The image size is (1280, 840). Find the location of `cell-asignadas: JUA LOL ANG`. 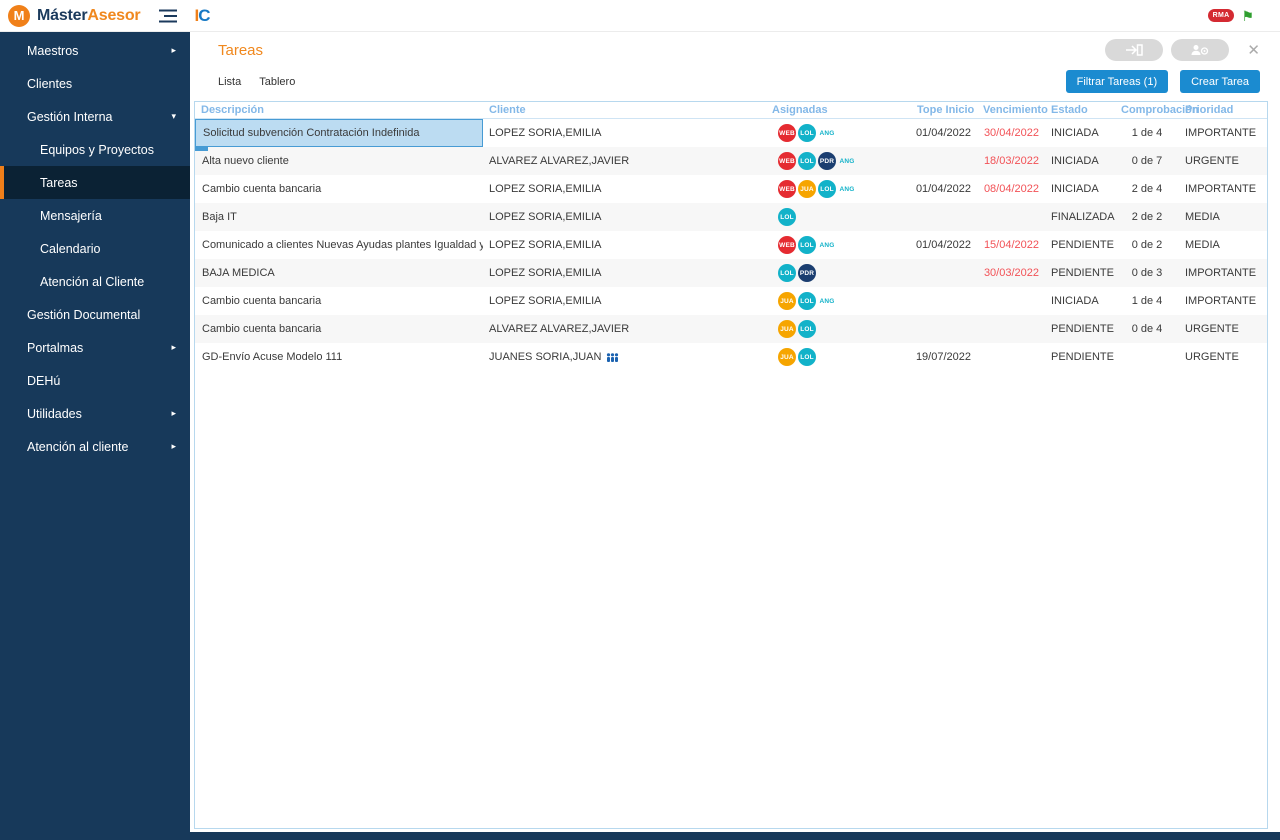

cell-asignadas: JUA LOL ANG is located at coordinates (838, 301).